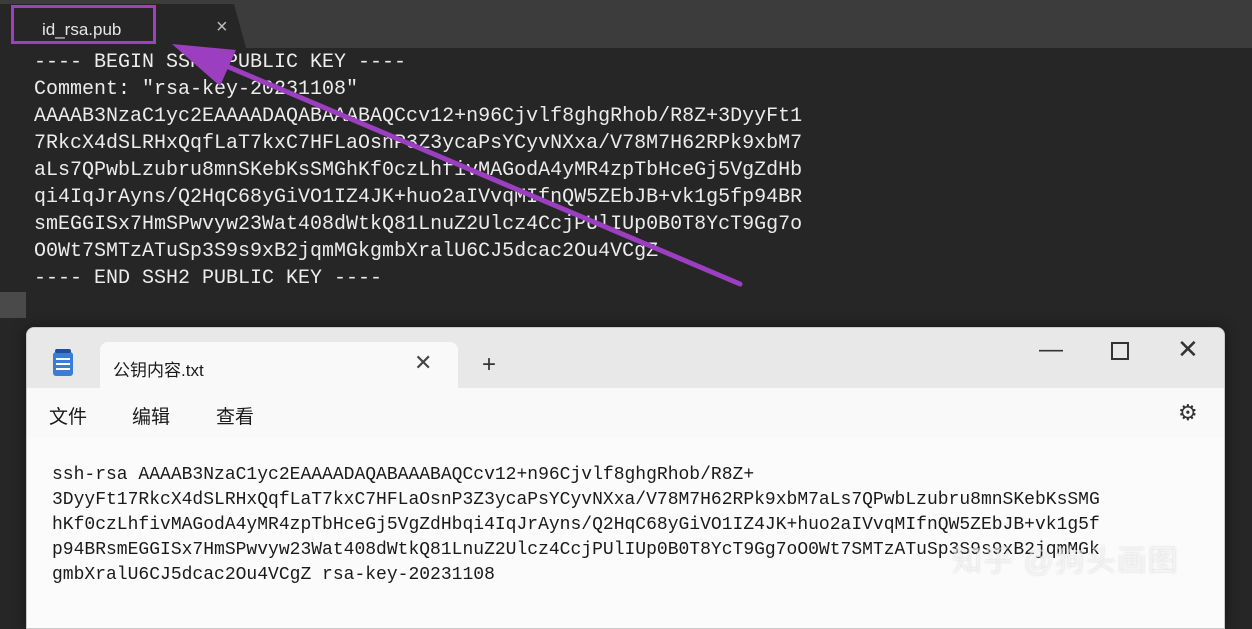 The height and width of the screenshot is (629, 1252). What do you see at coordinates (489, 365) in the screenshot?
I see `new-tab-button: +` at bounding box center [489, 365].